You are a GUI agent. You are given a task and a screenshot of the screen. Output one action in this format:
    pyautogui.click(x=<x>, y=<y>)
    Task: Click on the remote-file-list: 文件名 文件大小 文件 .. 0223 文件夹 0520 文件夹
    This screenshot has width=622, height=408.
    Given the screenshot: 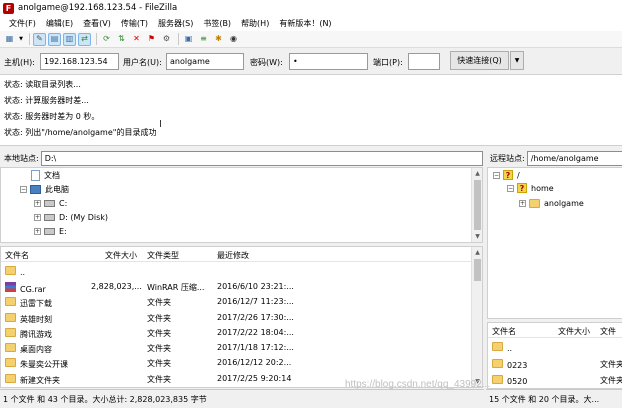 What is the action you would take?
    pyautogui.click(x=554, y=355)
    